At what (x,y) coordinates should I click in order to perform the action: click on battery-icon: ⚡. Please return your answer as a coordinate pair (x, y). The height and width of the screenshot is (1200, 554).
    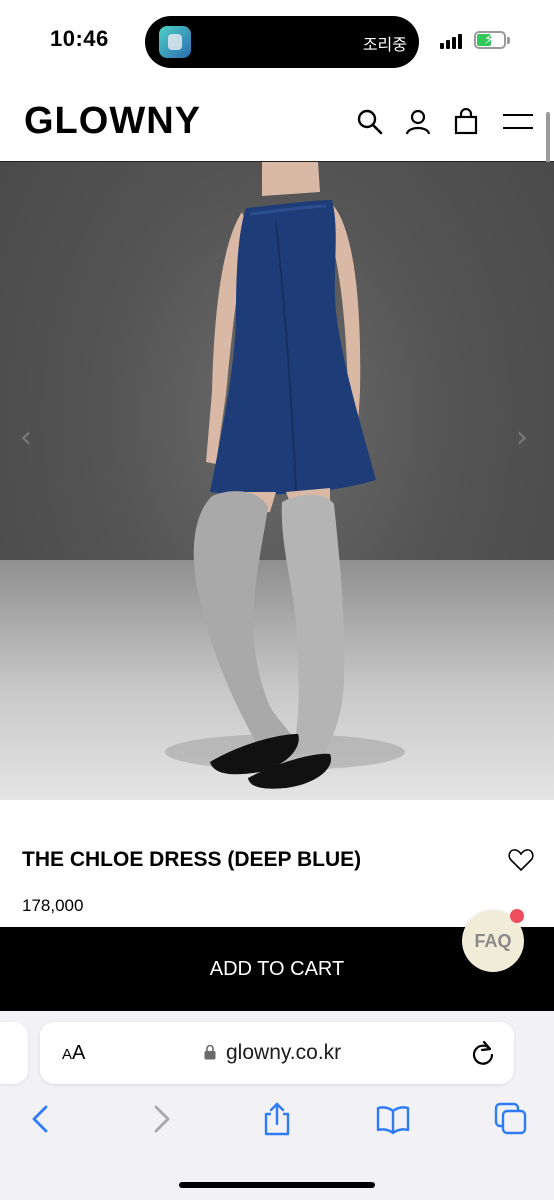
    Looking at the image, I should click on (492, 40).